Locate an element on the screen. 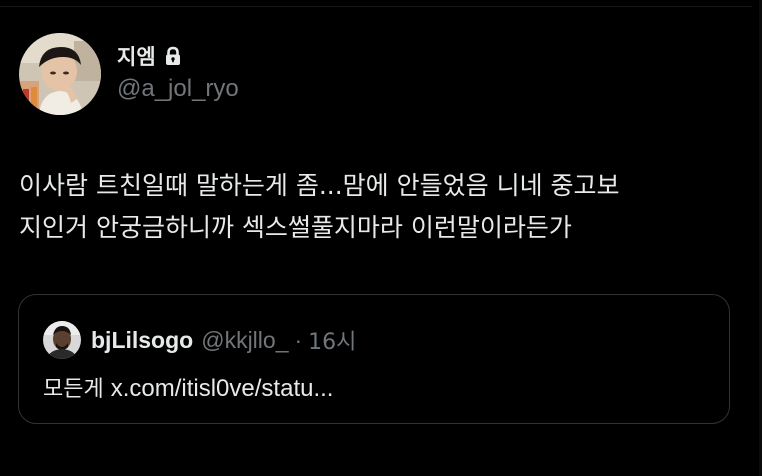 This screenshot has height=476, width=762. author-display-name: 지엠 is located at coordinates (136, 56).